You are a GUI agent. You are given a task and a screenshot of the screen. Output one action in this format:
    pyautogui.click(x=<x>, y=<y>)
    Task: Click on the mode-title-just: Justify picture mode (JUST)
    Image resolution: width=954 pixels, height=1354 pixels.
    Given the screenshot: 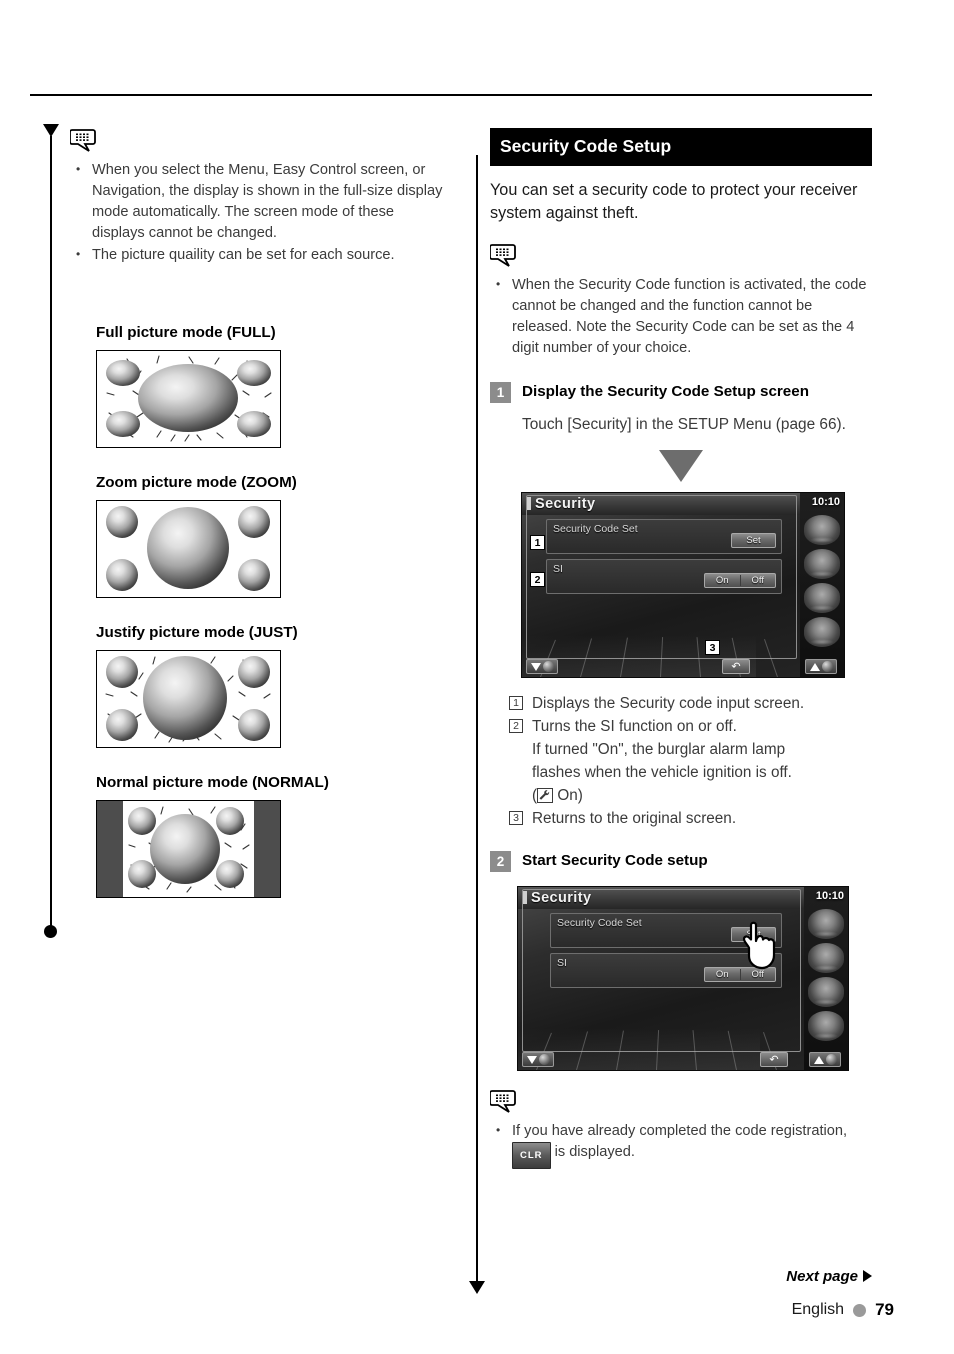 What is the action you would take?
    pyautogui.click(x=197, y=632)
    